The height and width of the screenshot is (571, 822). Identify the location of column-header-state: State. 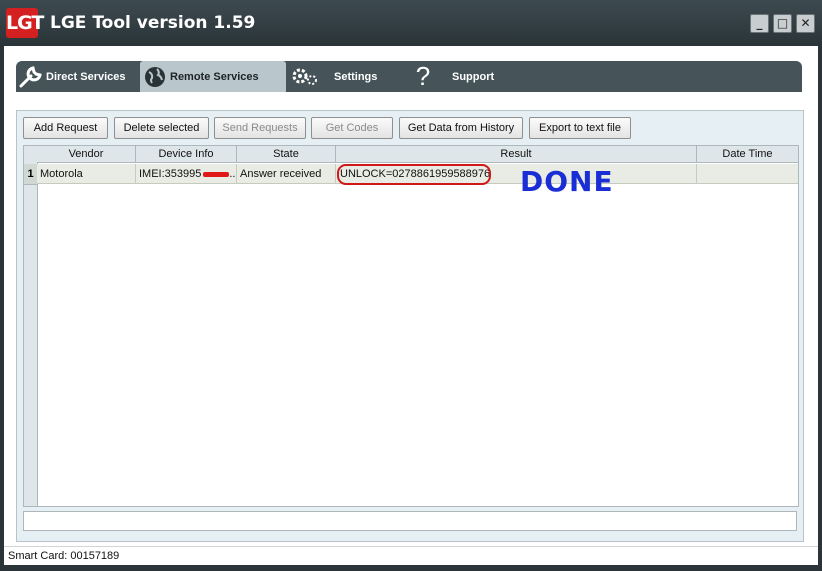
(286, 154).